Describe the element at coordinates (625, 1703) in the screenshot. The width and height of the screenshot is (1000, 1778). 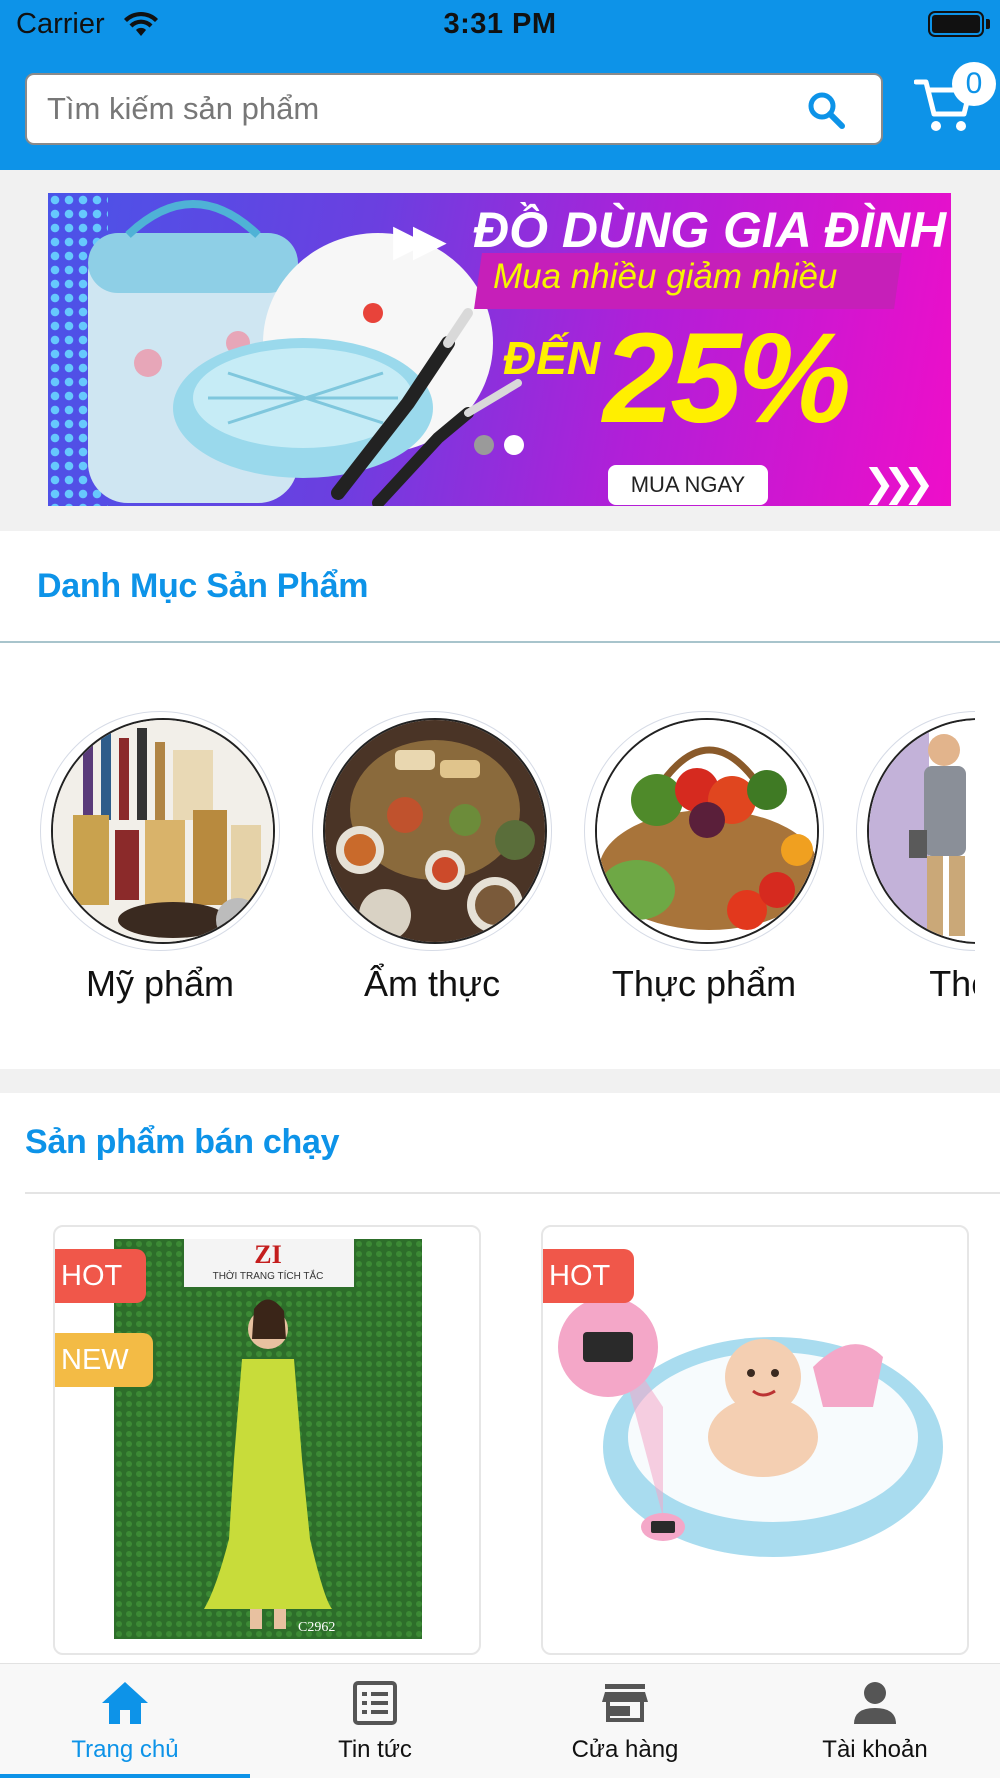
I see `store-icon` at that location.